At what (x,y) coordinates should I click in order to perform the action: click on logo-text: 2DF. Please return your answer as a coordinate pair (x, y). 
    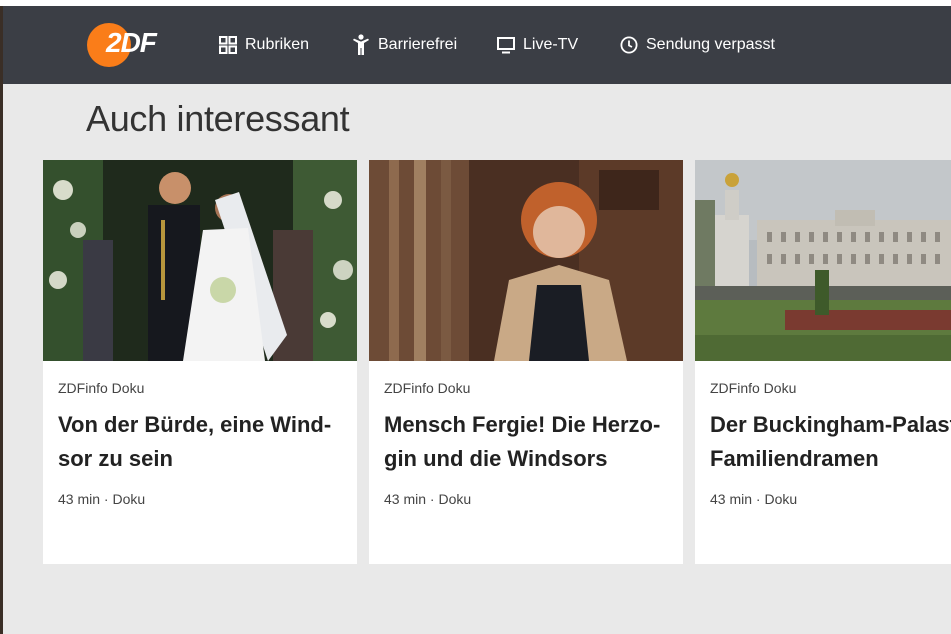
    Looking at the image, I should click on (131, 42).